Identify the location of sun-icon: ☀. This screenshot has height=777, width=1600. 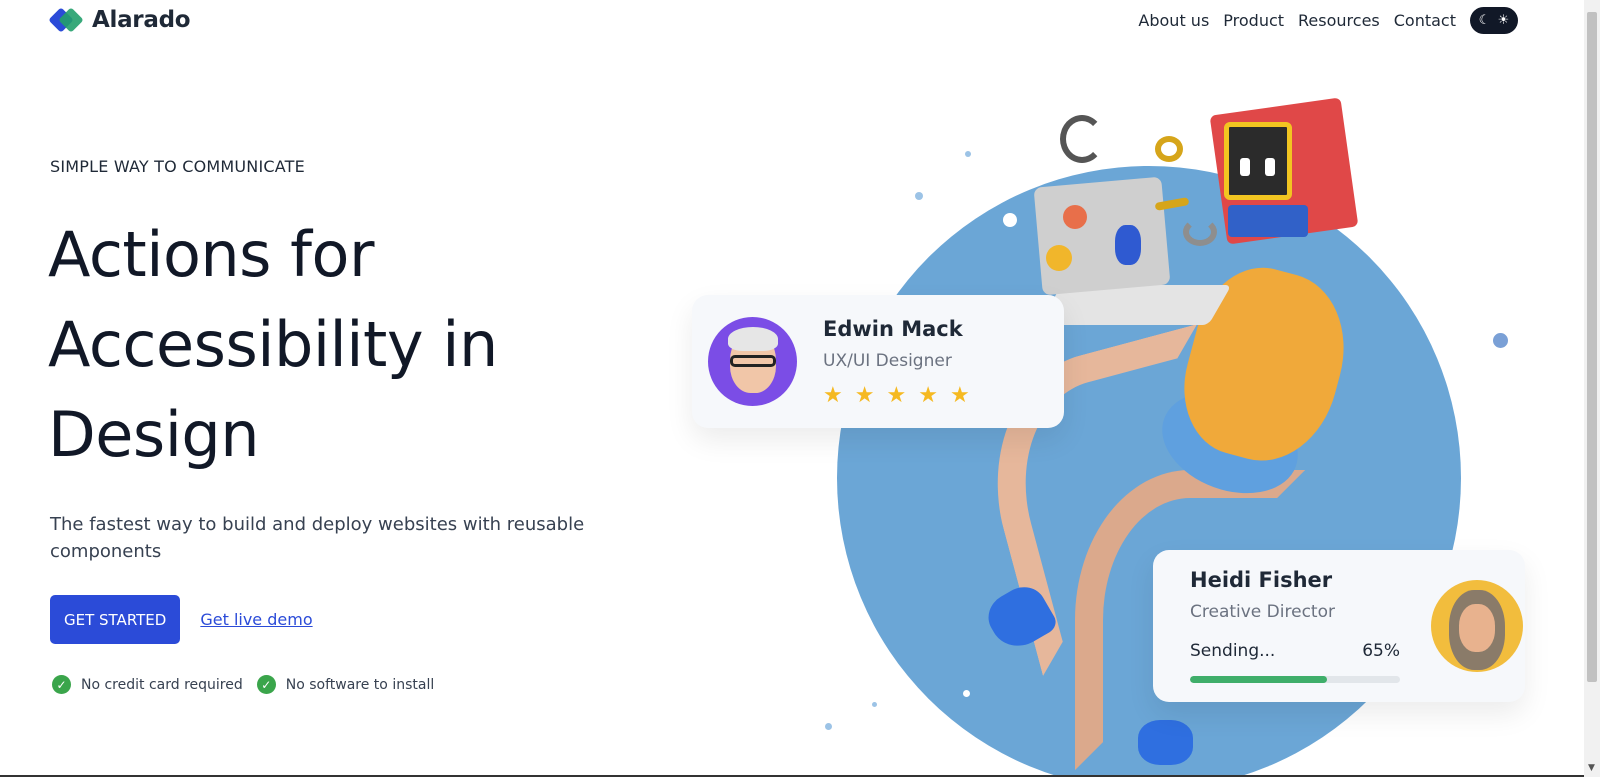
(1503, 20).